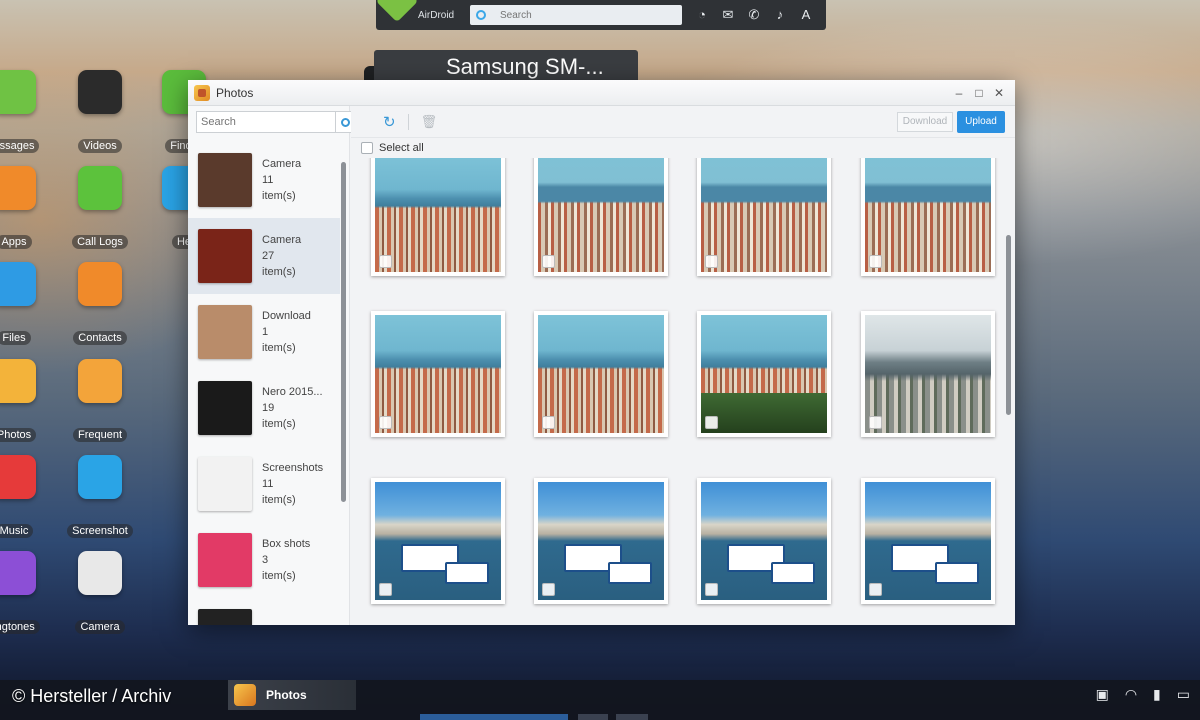 The height and width of the screenshot is (720, 1200). I want to click on album-item: Nero 2015... 19 item(s), so click(264, 408).